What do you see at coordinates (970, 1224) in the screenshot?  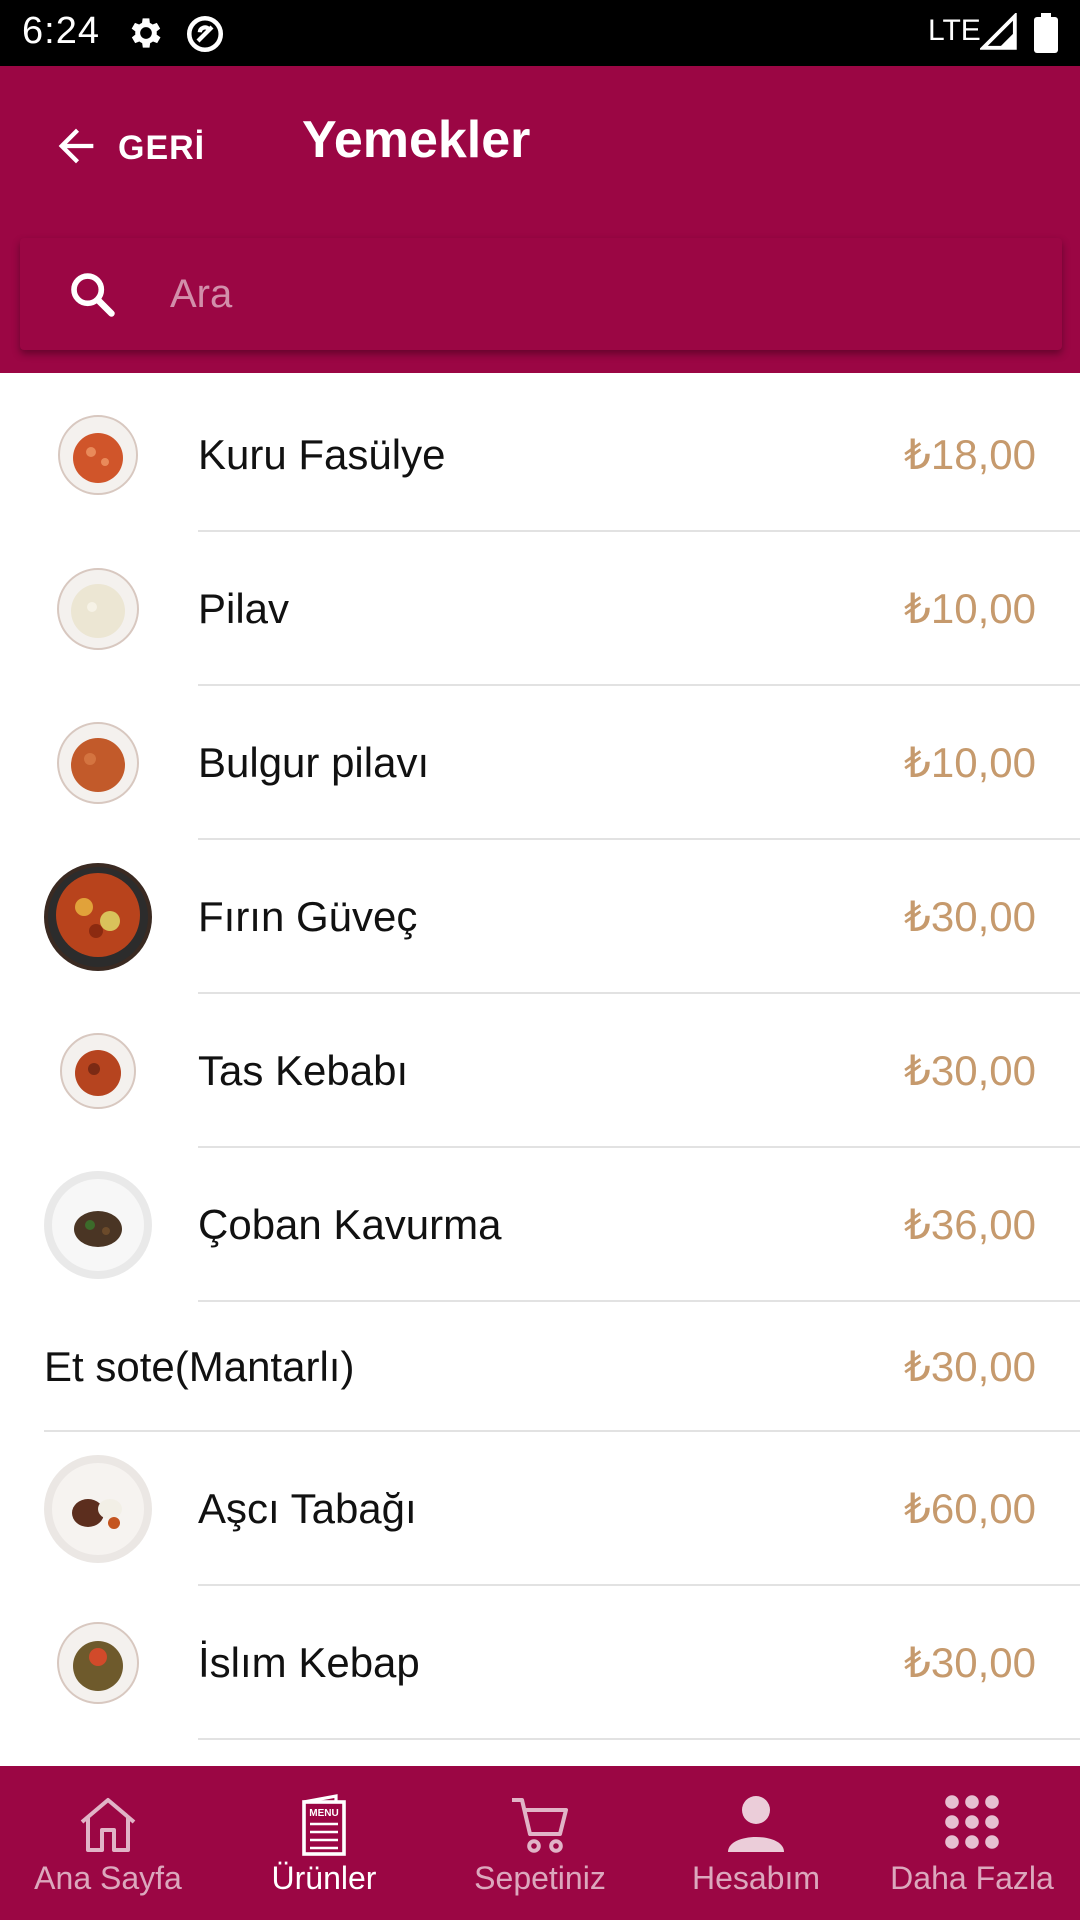 I see `item-price: ₺36,00` at bounding box center [970, 1224].